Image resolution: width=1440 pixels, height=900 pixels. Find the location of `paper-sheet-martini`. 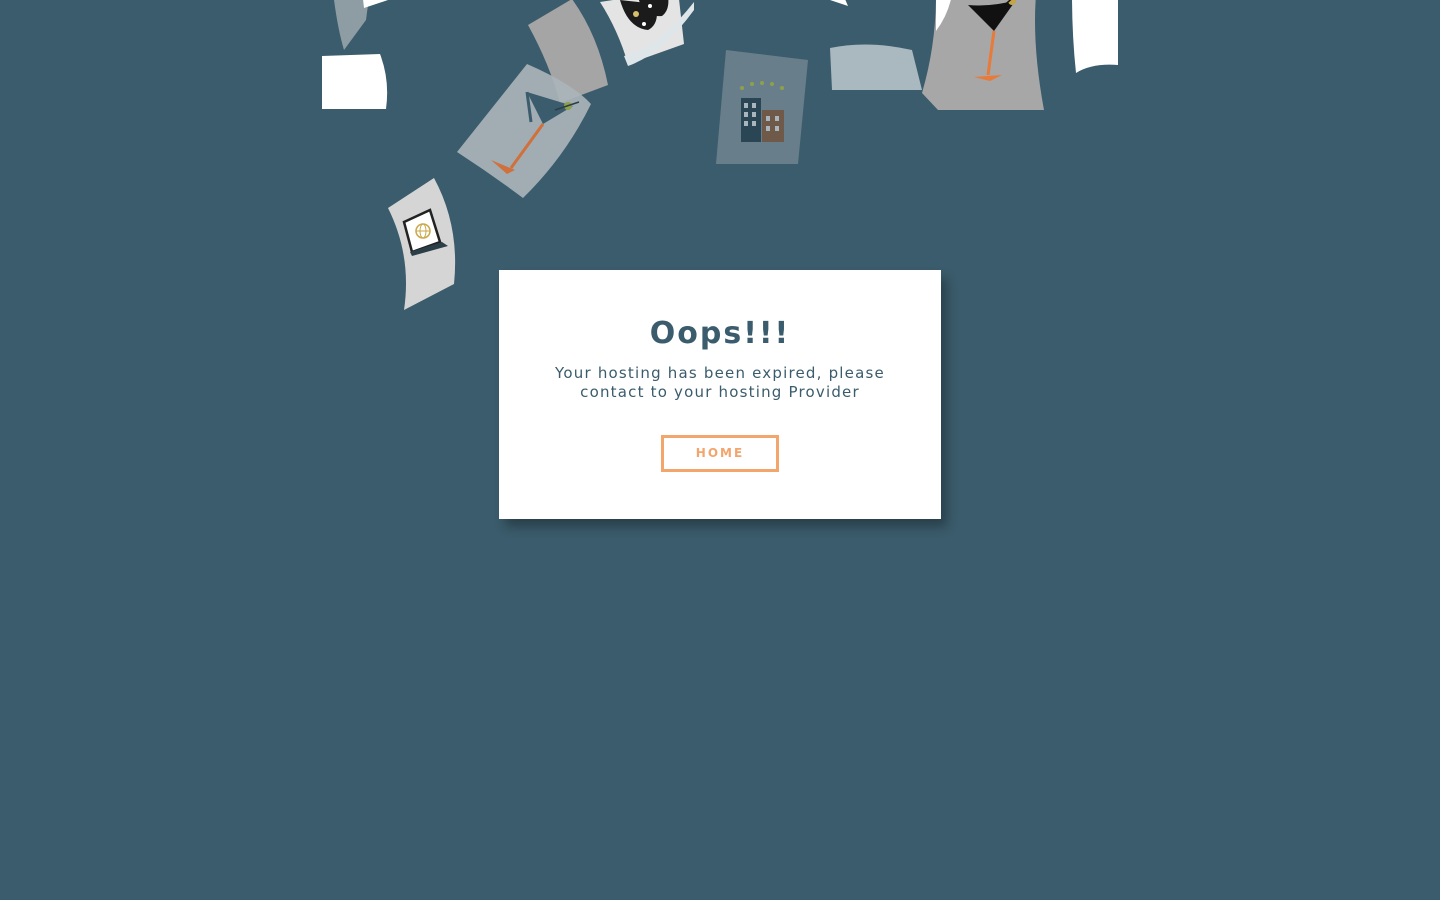

paper-sheet-martini is located at coordinates (983, 57).